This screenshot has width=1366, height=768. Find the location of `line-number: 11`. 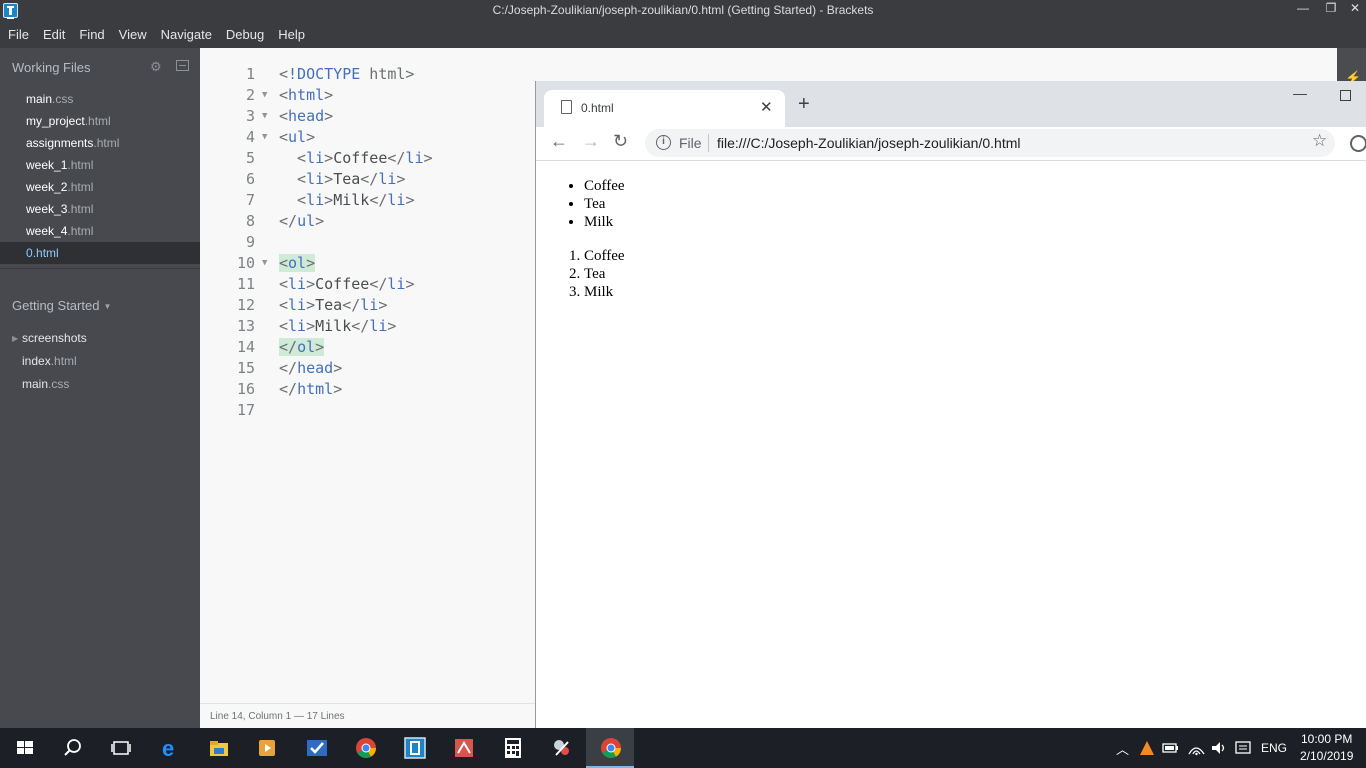

line-number: 11 is located at coordinates (245, 284).